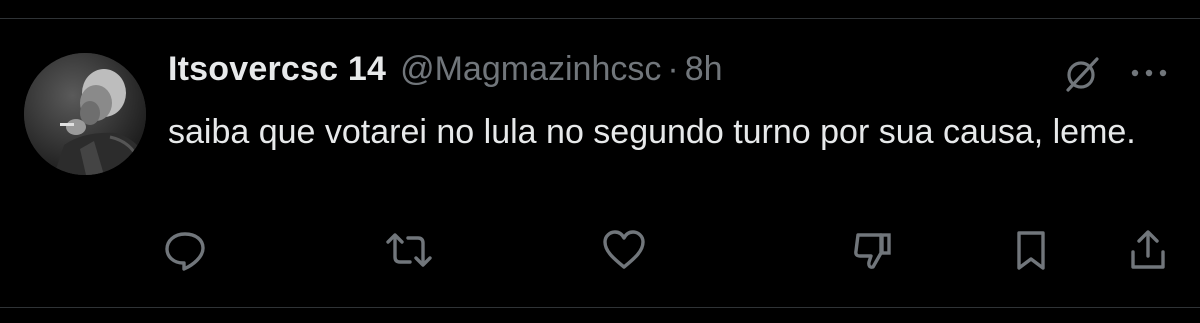 This screenshot has width=1200, height=323. I want to click on bookmark-icon, so click(1031, 250).